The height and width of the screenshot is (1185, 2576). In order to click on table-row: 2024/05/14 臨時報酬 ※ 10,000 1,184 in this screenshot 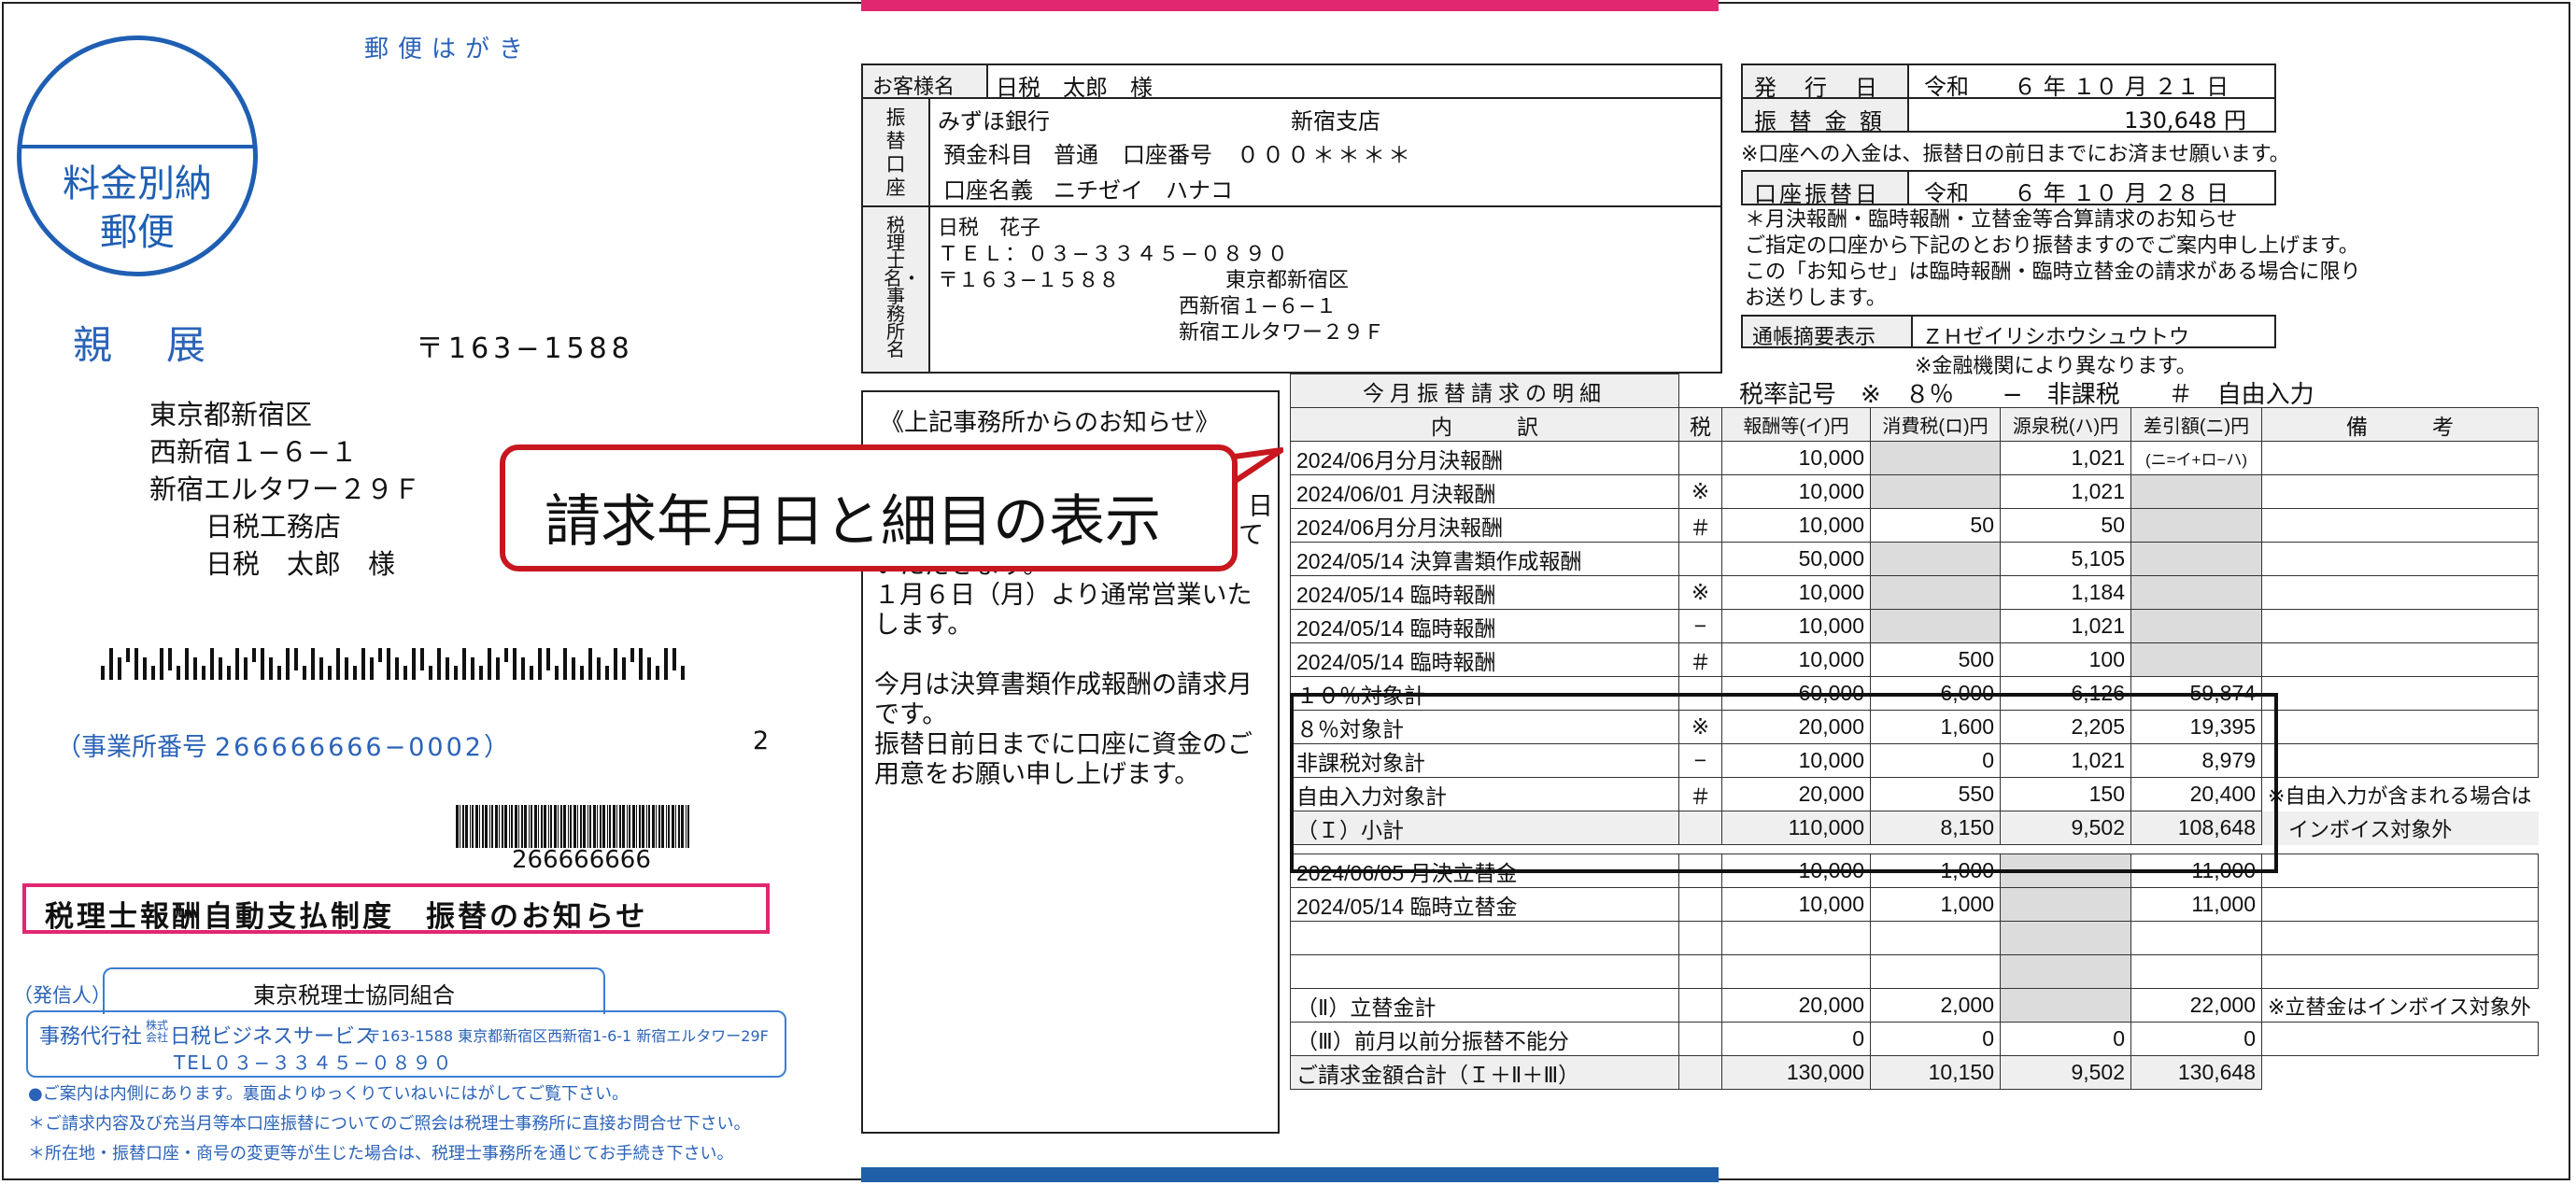, I will do `click(1914, 592)`.